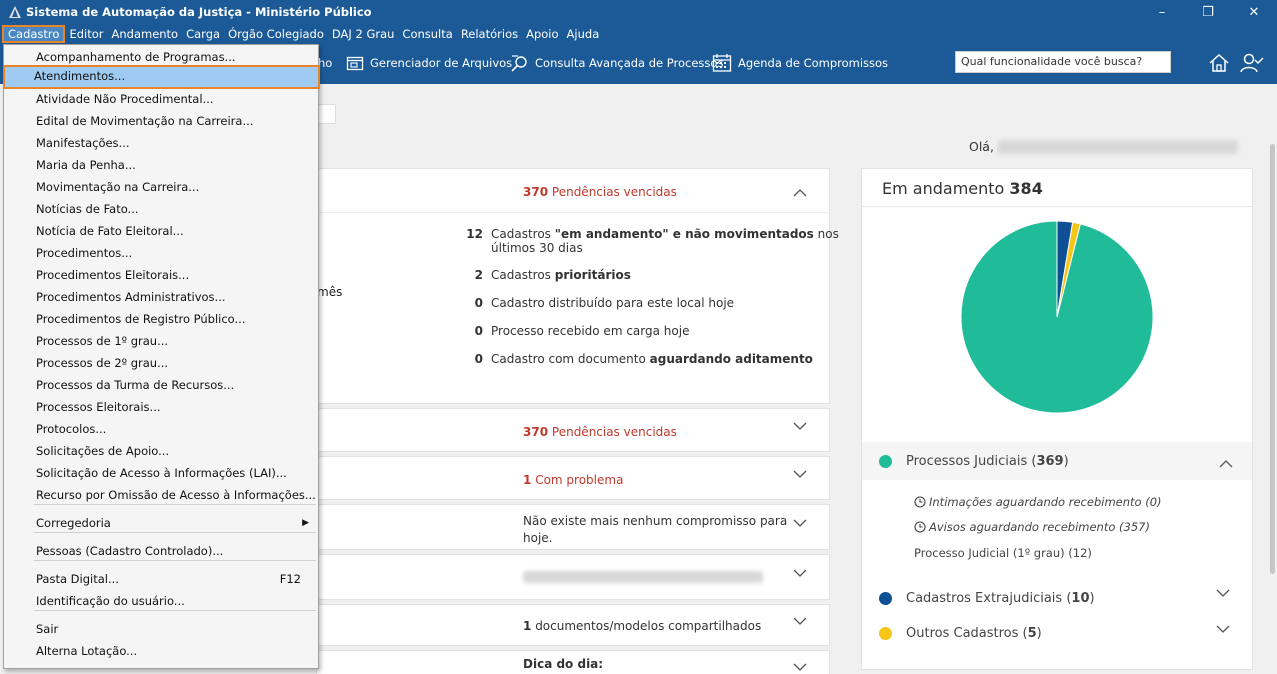 The width and height of the screenshot is (1277, 674). What do you see at coordinates (731, 359) in the screenshot?
I see `stat-bold: aguardando aditamento` at bounding box center [731, 359].